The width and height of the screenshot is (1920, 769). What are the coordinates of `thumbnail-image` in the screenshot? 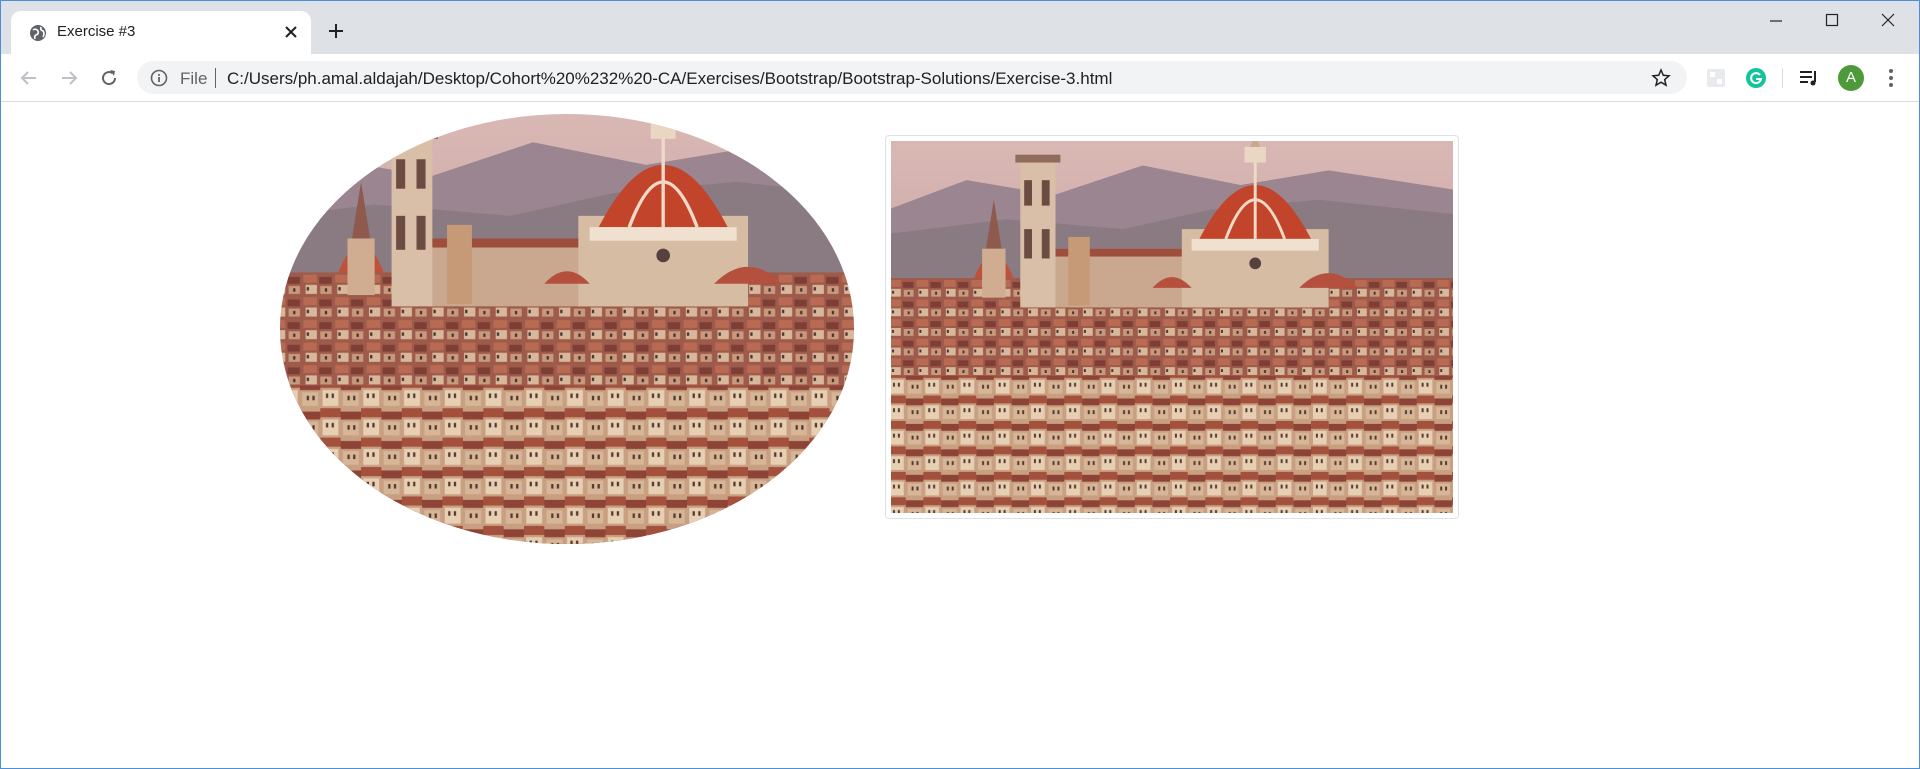 It's located at (1172, 327).